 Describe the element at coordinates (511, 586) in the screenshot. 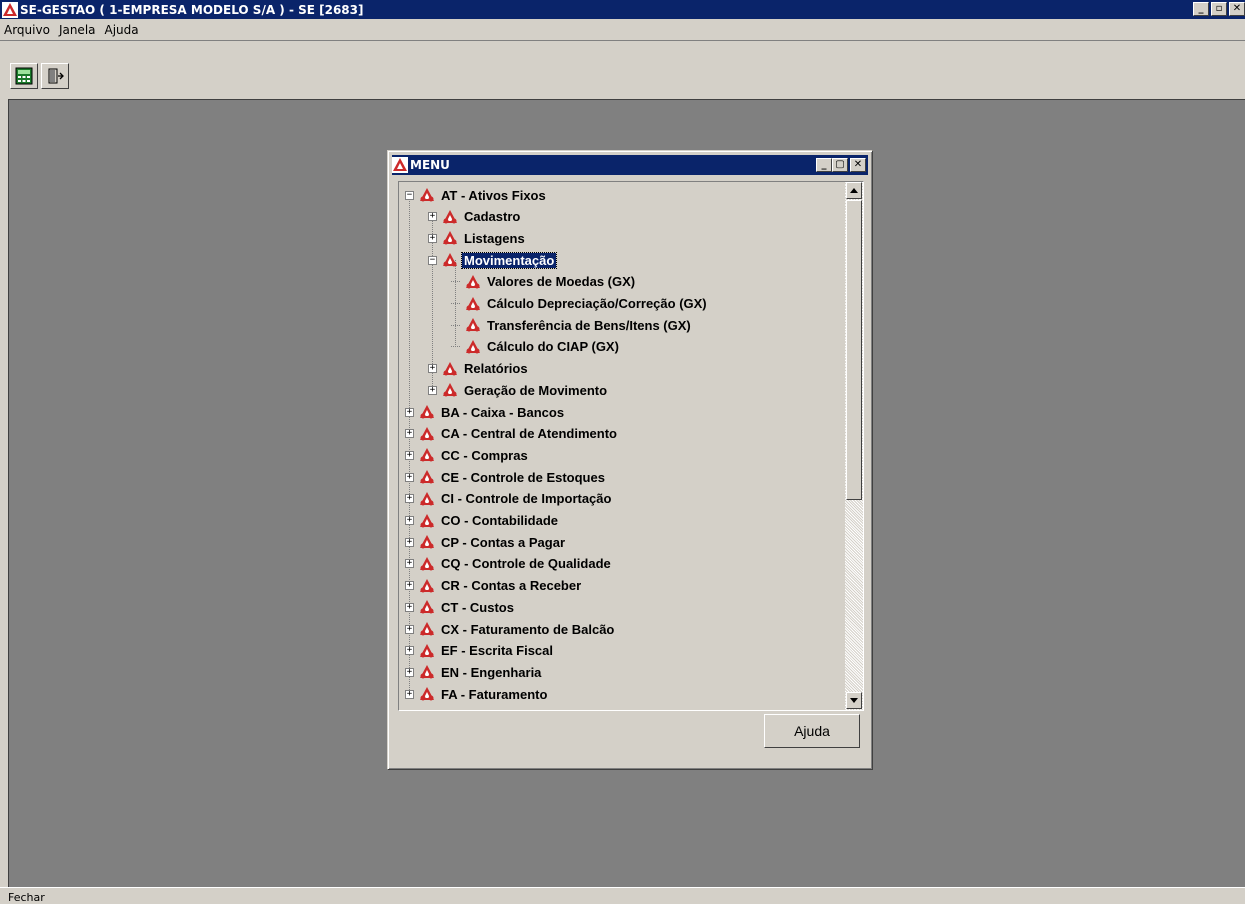

I see `tree-node-label: CR - Contas a Receber` at that location.